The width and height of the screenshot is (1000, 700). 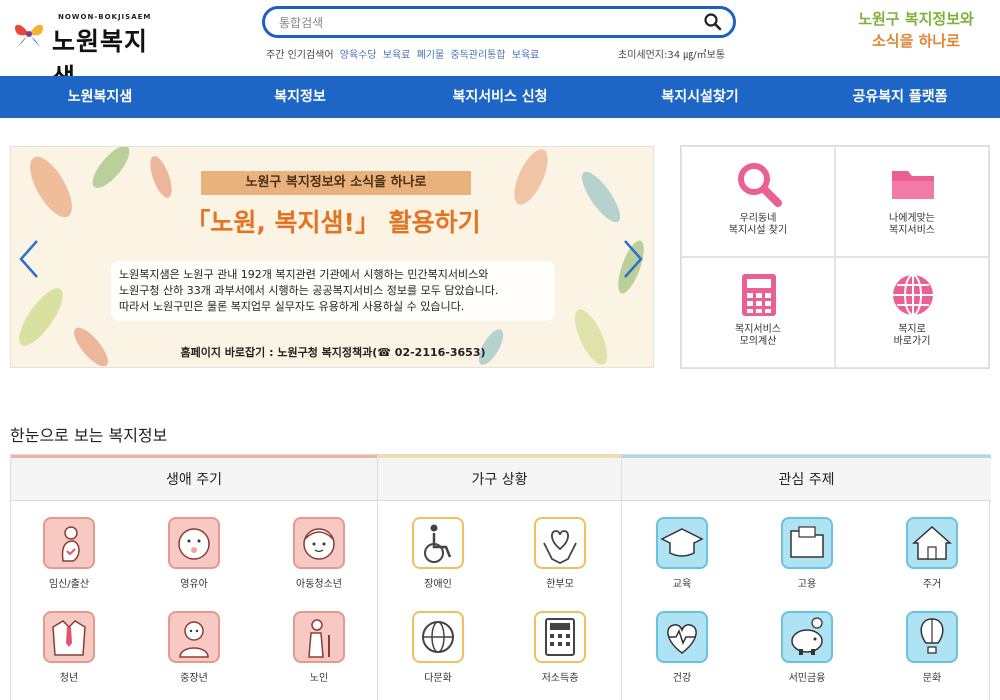 What do you see at coordinates (932, 584) in the screenshot?
I see `tile-label: 주거` at bounding box center [932, 584].